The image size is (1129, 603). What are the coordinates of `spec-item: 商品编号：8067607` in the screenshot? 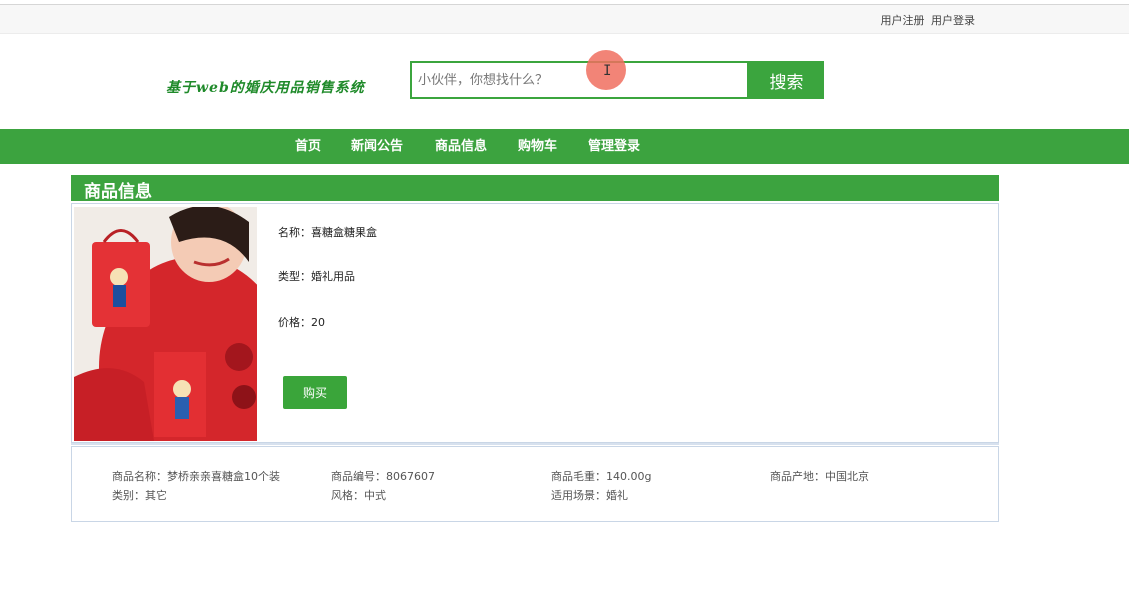 It's located at (383, 476).